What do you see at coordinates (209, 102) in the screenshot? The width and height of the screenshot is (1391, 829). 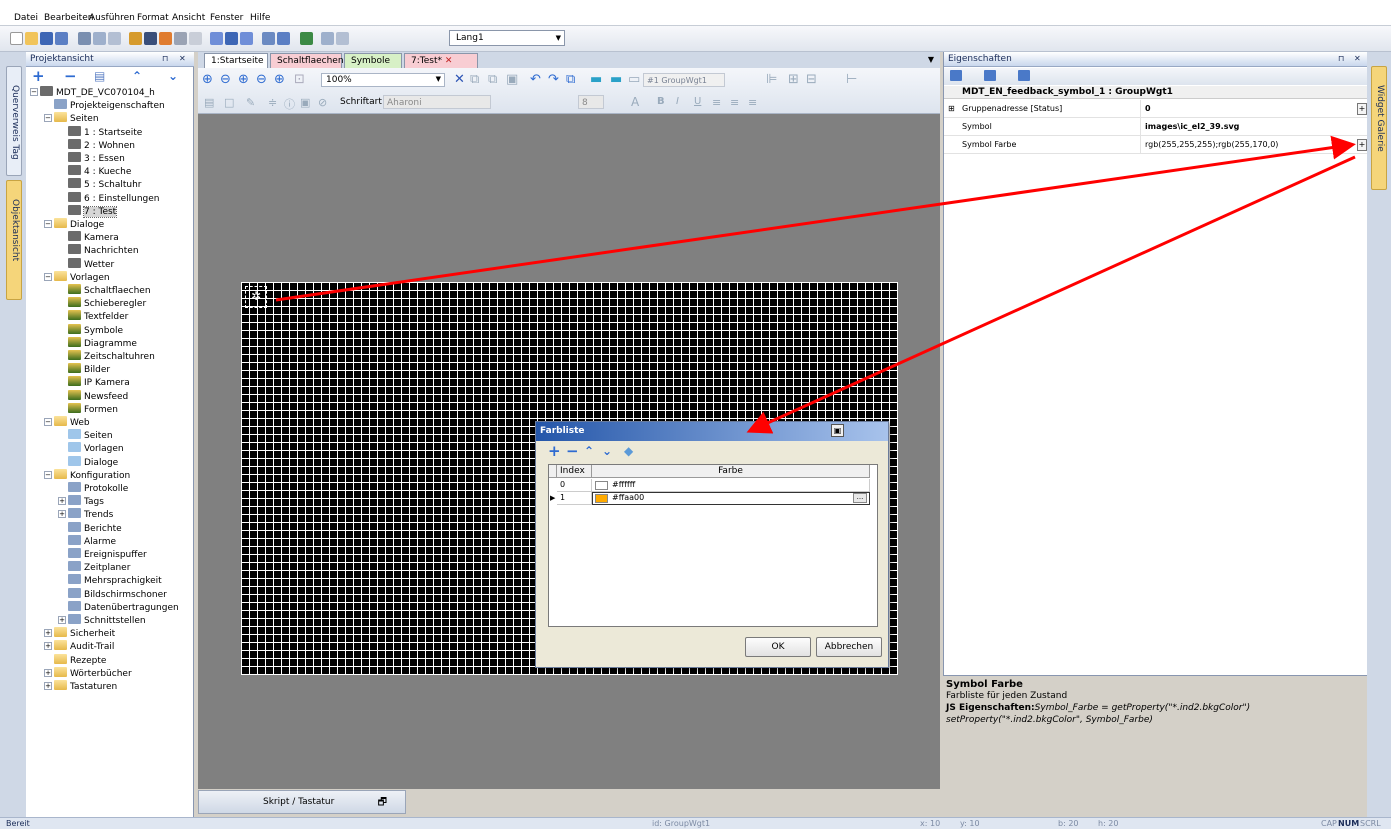 I see `format-icon: ▤` at bounding box center [209, 102].